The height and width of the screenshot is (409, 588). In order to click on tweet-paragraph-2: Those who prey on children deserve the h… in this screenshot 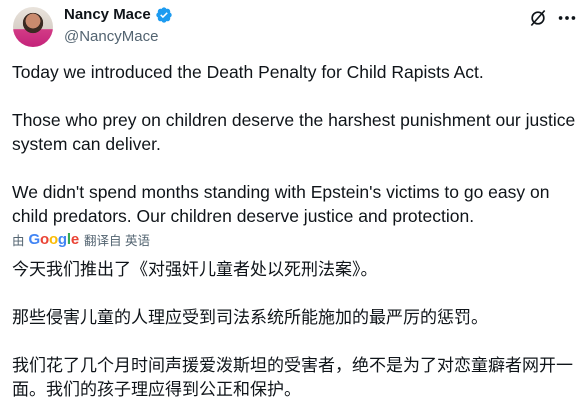, I will do `click(294, 132)`.